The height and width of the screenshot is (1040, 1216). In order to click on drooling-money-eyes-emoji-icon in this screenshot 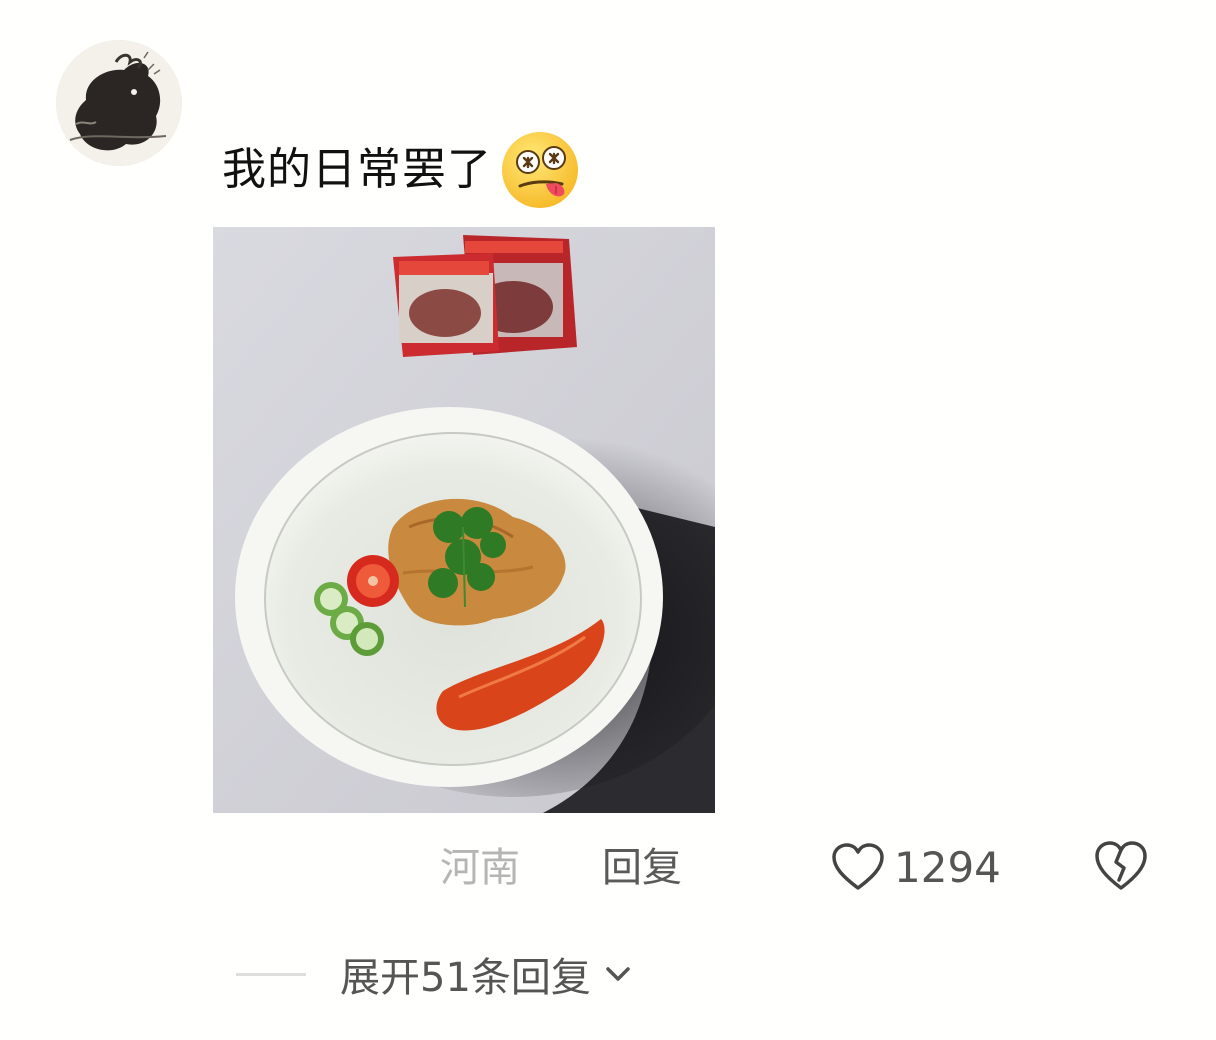, I will do `click(540, 170)`.